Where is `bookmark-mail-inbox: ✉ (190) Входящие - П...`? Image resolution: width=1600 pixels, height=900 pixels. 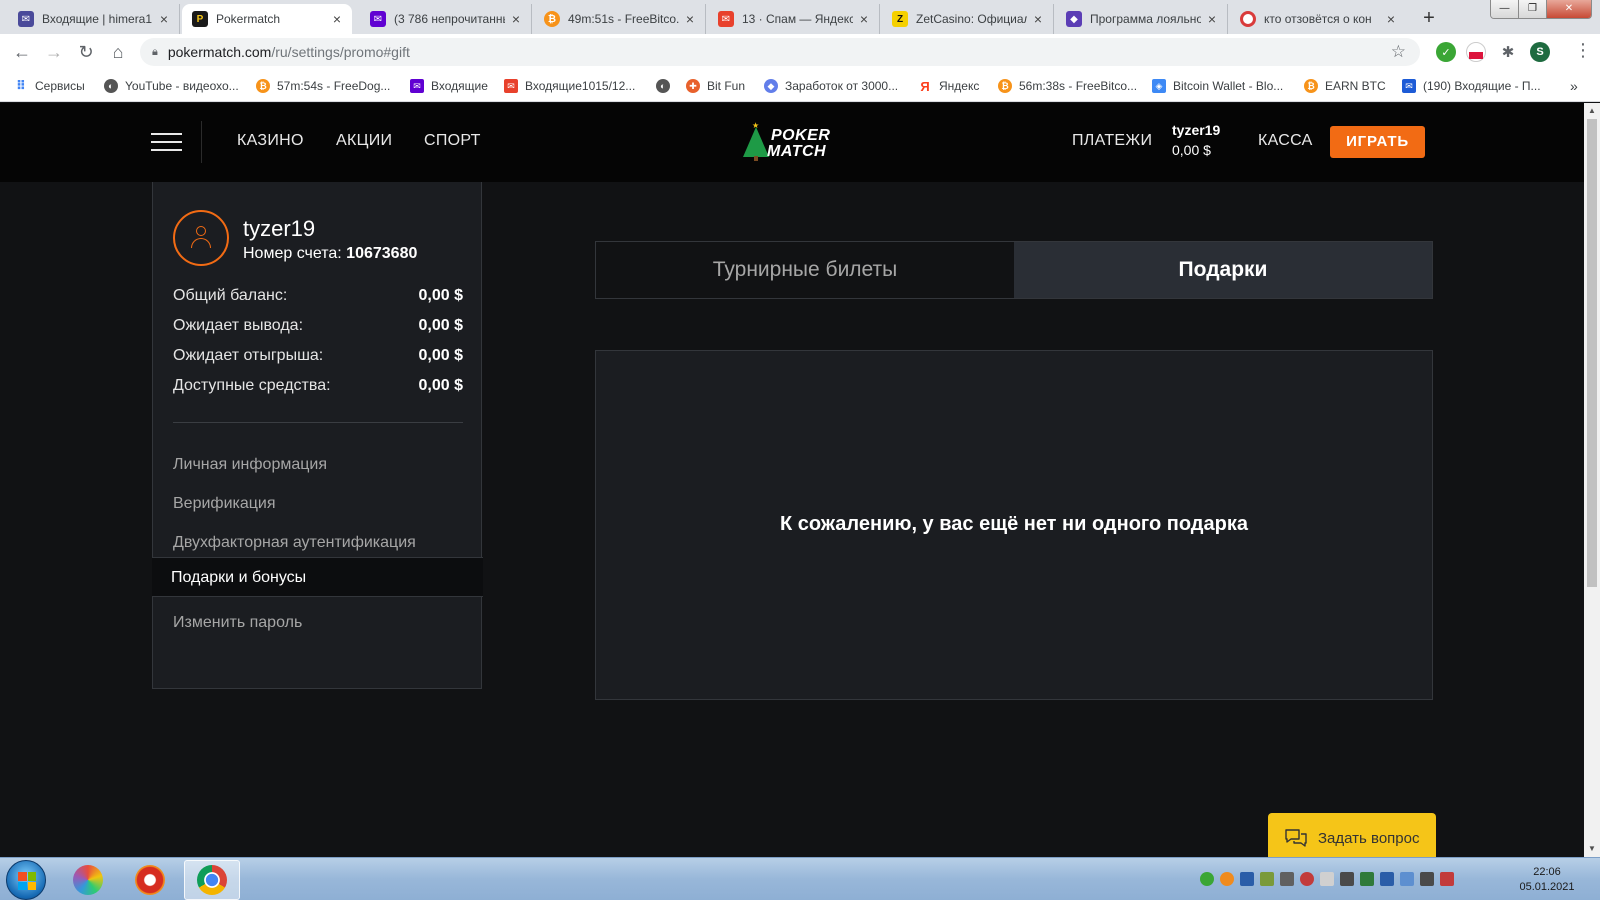 bookmark-mail-inbox: ✉ (190) Входящие - П... is located at coordinates (1471, 86).